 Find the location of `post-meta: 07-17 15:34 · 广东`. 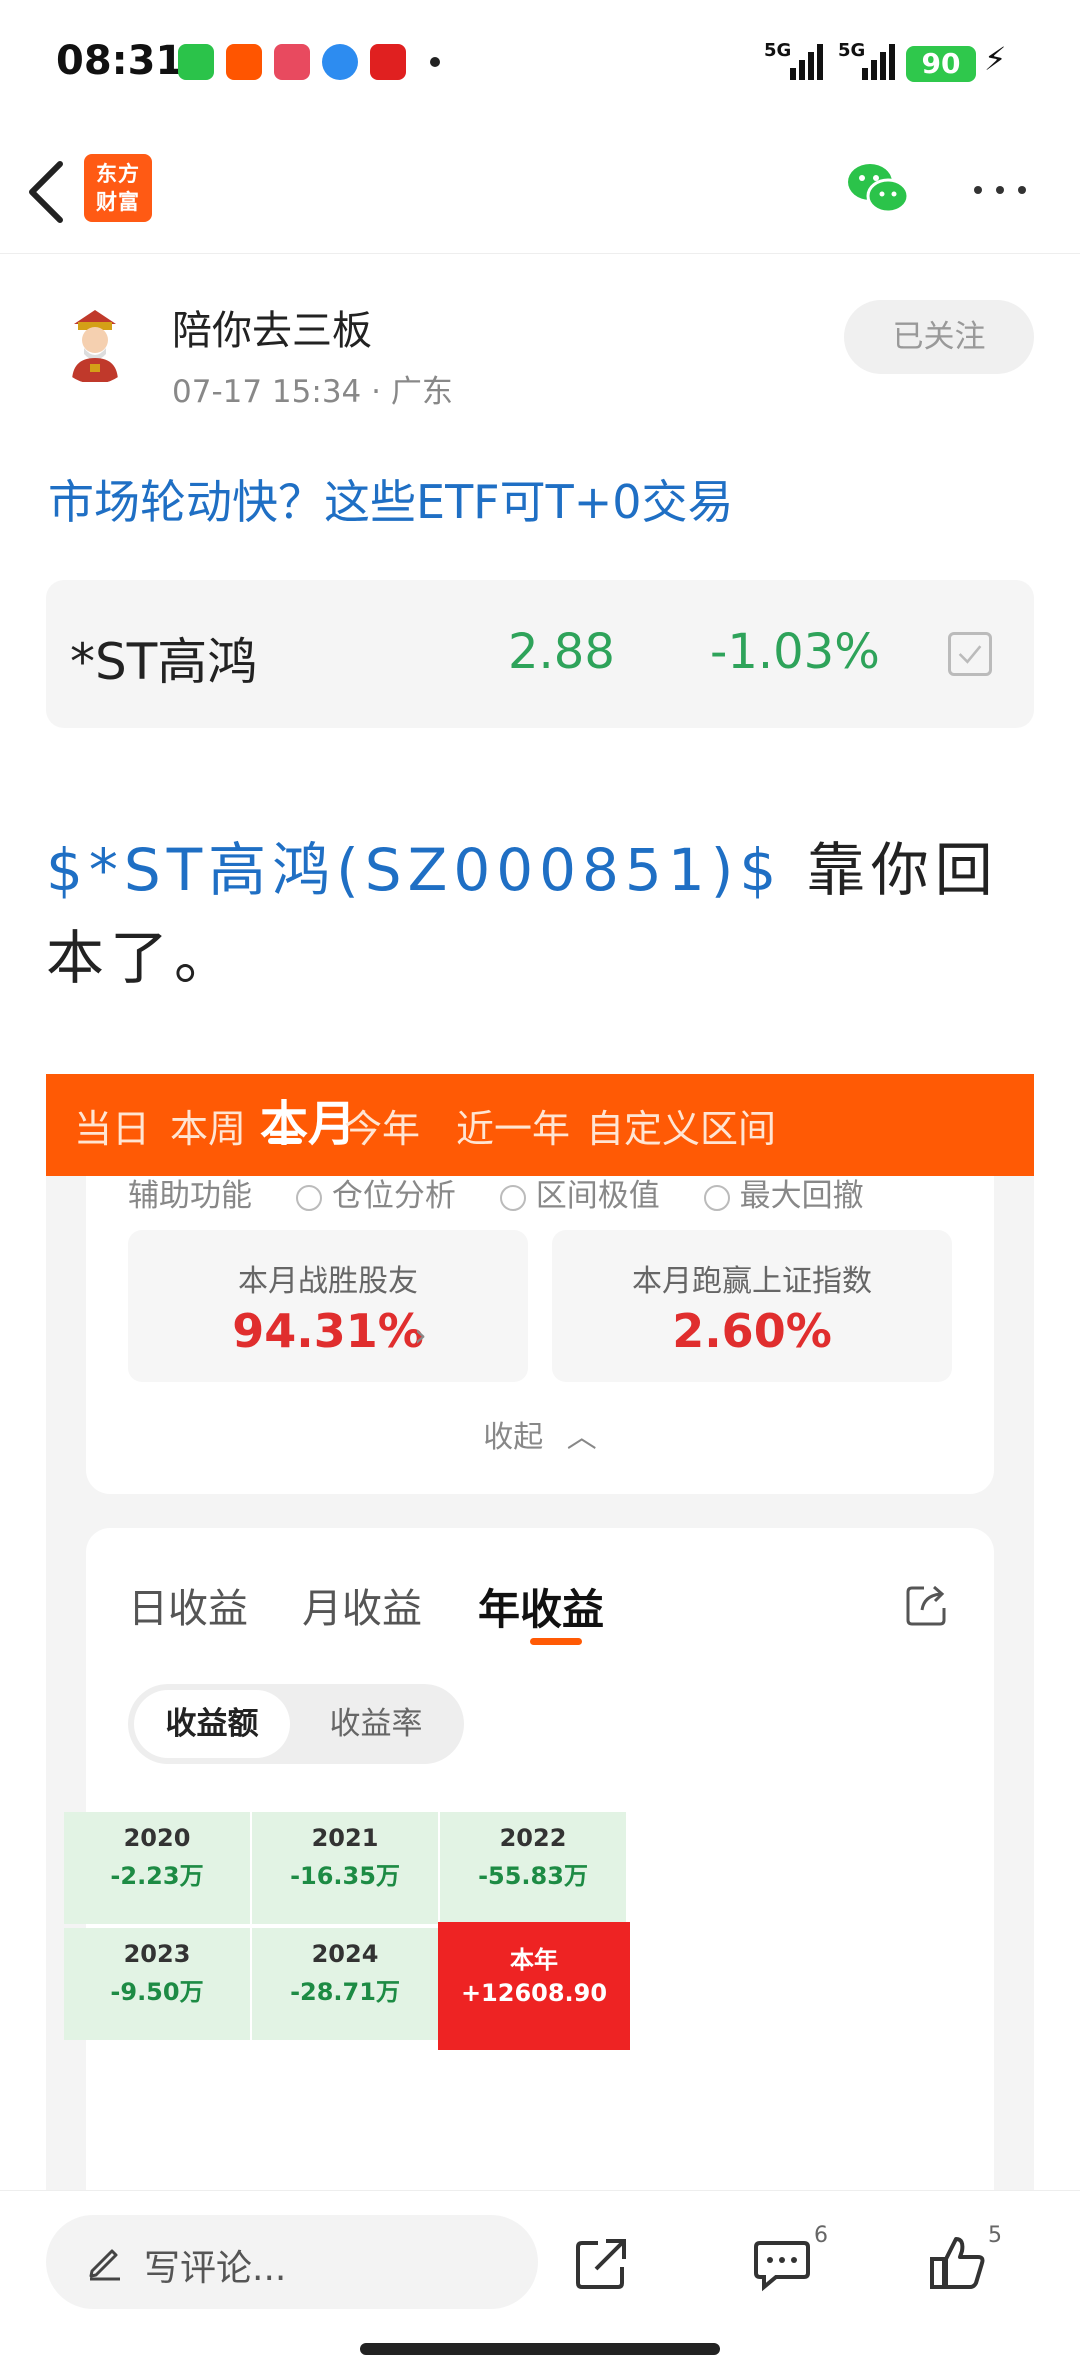

post-meta: 07-17 15:34 · 广东 is located at coordinates (312, 392).